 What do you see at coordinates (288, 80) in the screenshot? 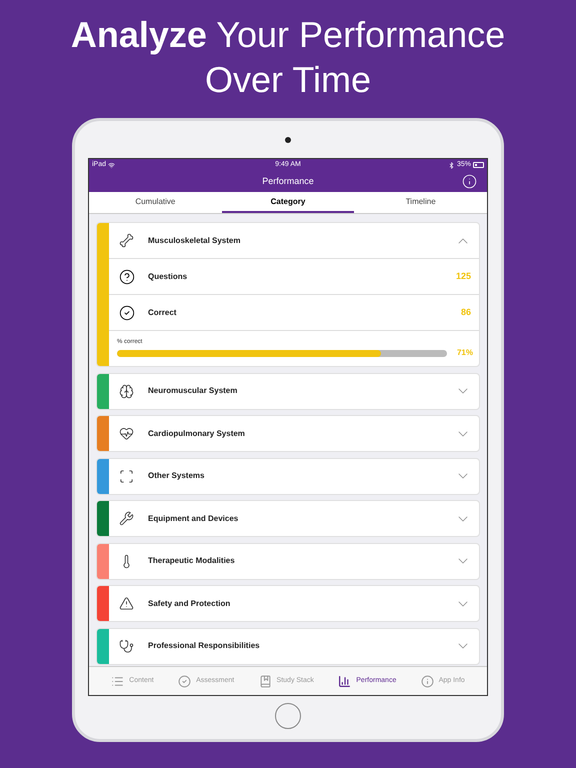
I see `headline: Over Time` at bounding box center [288, 80].